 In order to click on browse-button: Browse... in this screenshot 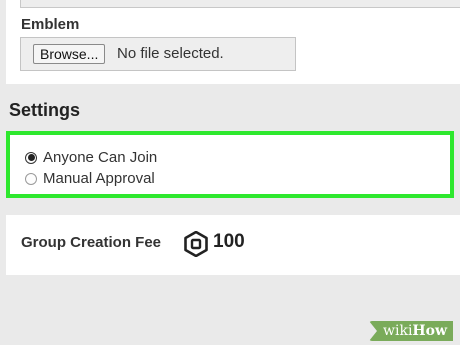, I will do `click(69, 54)`.